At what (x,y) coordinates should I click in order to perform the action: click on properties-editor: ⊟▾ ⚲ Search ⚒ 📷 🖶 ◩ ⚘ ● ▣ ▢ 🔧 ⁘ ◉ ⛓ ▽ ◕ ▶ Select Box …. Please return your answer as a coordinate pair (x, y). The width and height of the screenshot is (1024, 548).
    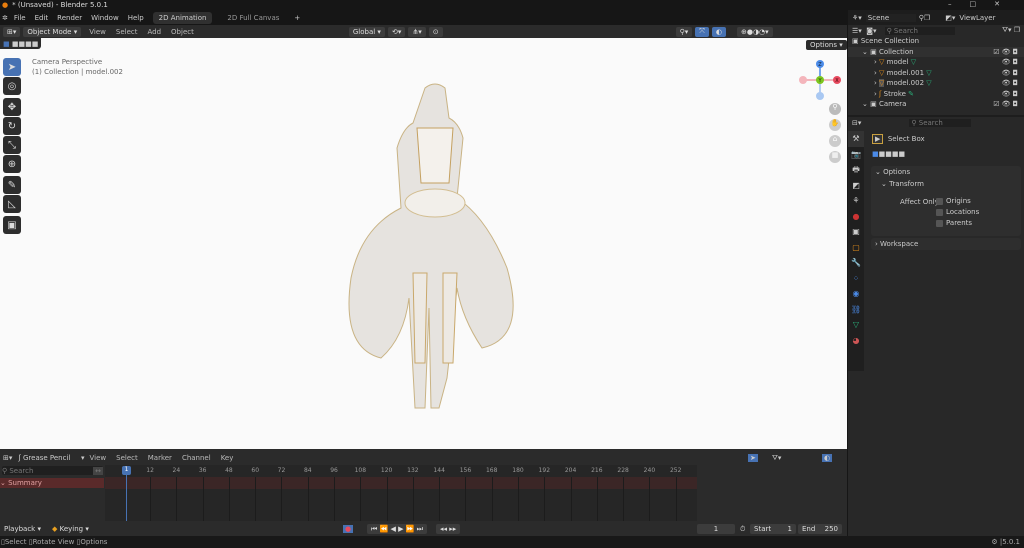
    Looking at the image, I should click on (936, 326).